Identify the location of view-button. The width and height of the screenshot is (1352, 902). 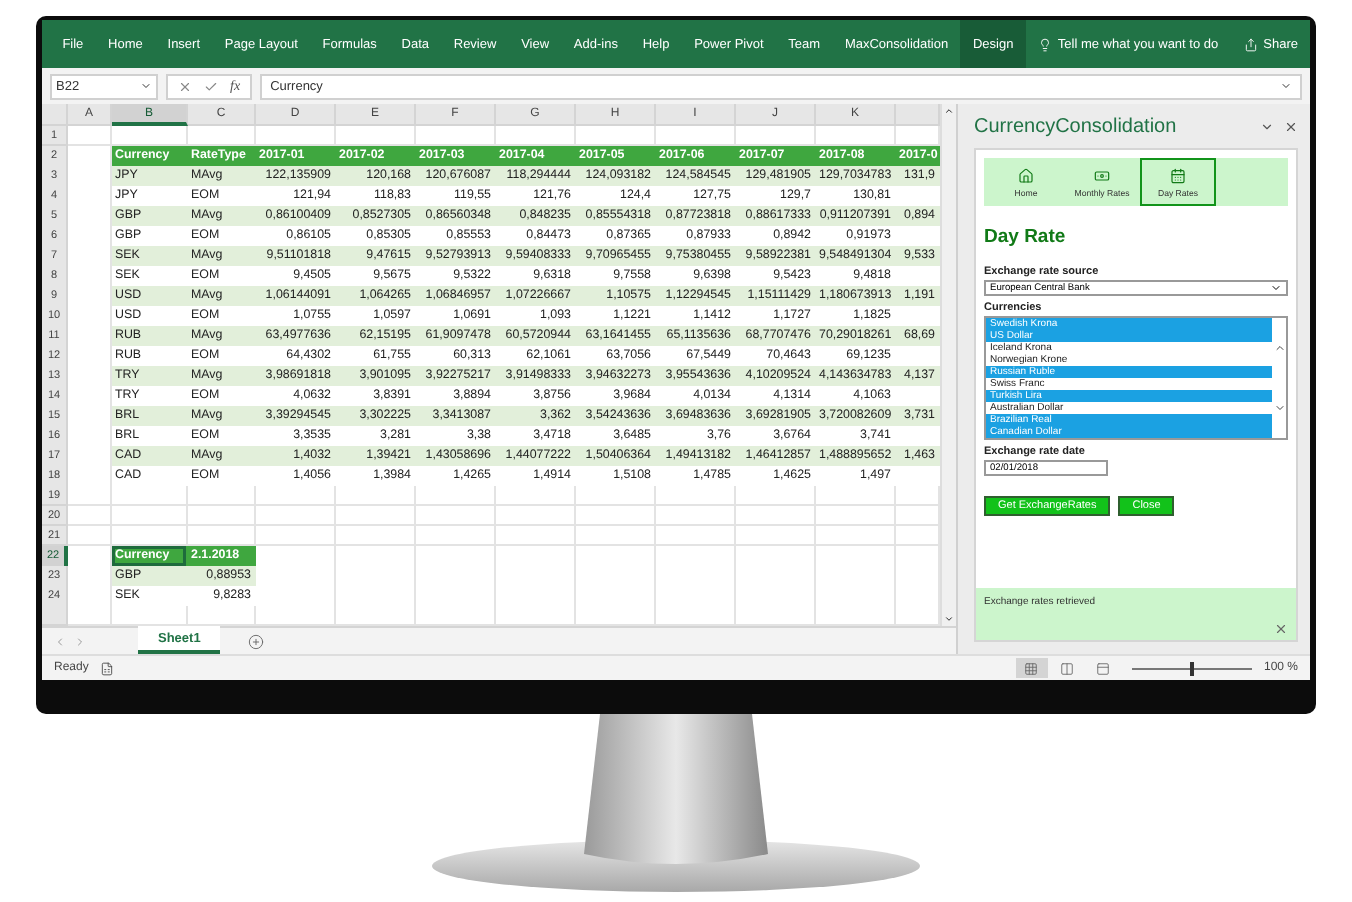
(1031, 668).